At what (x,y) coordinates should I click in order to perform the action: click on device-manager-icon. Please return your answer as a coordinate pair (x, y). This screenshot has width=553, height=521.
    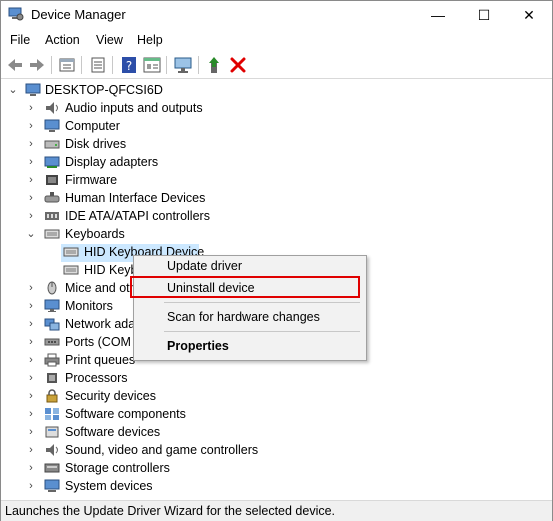
    Looking at the image, I should click on (16, 14).